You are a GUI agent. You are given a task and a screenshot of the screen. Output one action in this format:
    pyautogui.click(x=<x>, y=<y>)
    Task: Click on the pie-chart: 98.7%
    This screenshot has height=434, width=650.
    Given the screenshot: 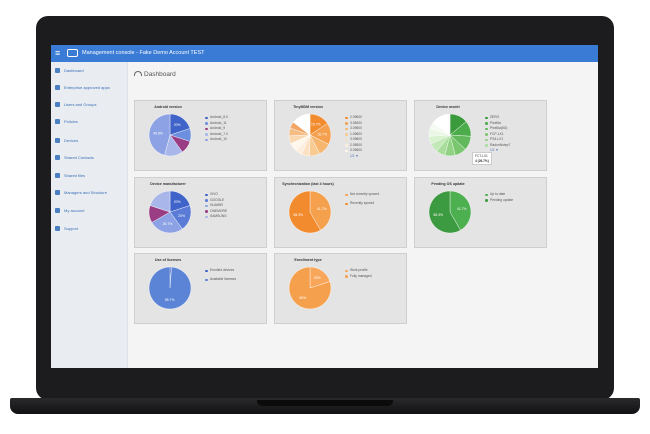 What is the action you would take?
    pyautogui.click(x=170, y=288)
    